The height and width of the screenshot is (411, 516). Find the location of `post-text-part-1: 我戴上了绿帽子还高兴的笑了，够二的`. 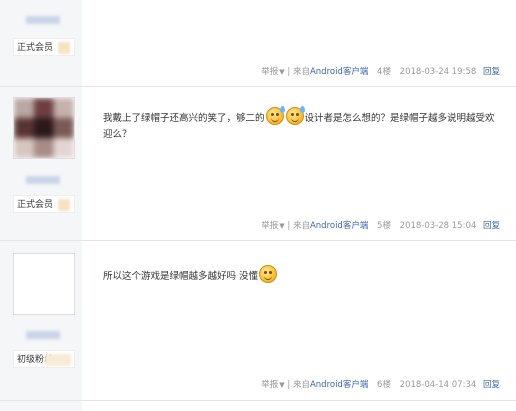

post-text-part-1: 我戴上了绿帽子还高兴的笑了，够二的 is located at coordinates (184, 118).